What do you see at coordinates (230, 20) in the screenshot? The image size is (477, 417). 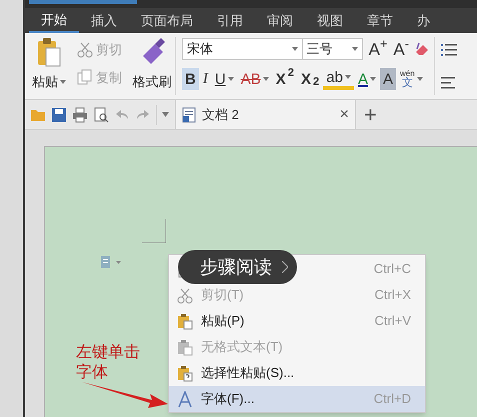 I see `menu-tab: 引用` at bounding box center [230, 20].